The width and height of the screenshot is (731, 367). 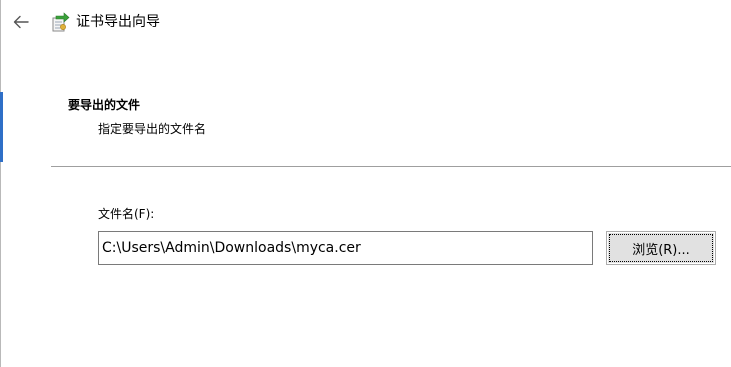 What do you see at coordinates (391, 166) in the screenshot?
I see `header-divider` at bounding box center [391, 166].